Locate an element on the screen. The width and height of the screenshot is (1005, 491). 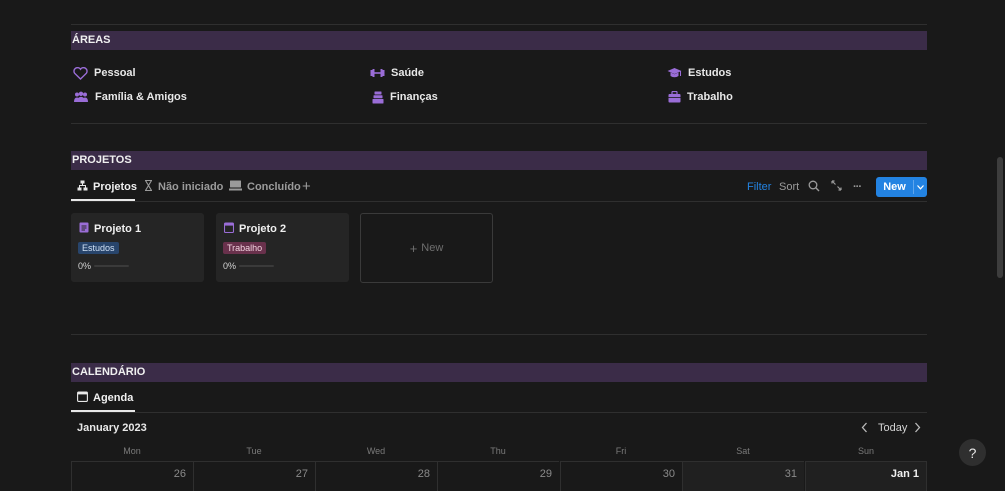
day-number: 27 is located at coordinates (301, 474).